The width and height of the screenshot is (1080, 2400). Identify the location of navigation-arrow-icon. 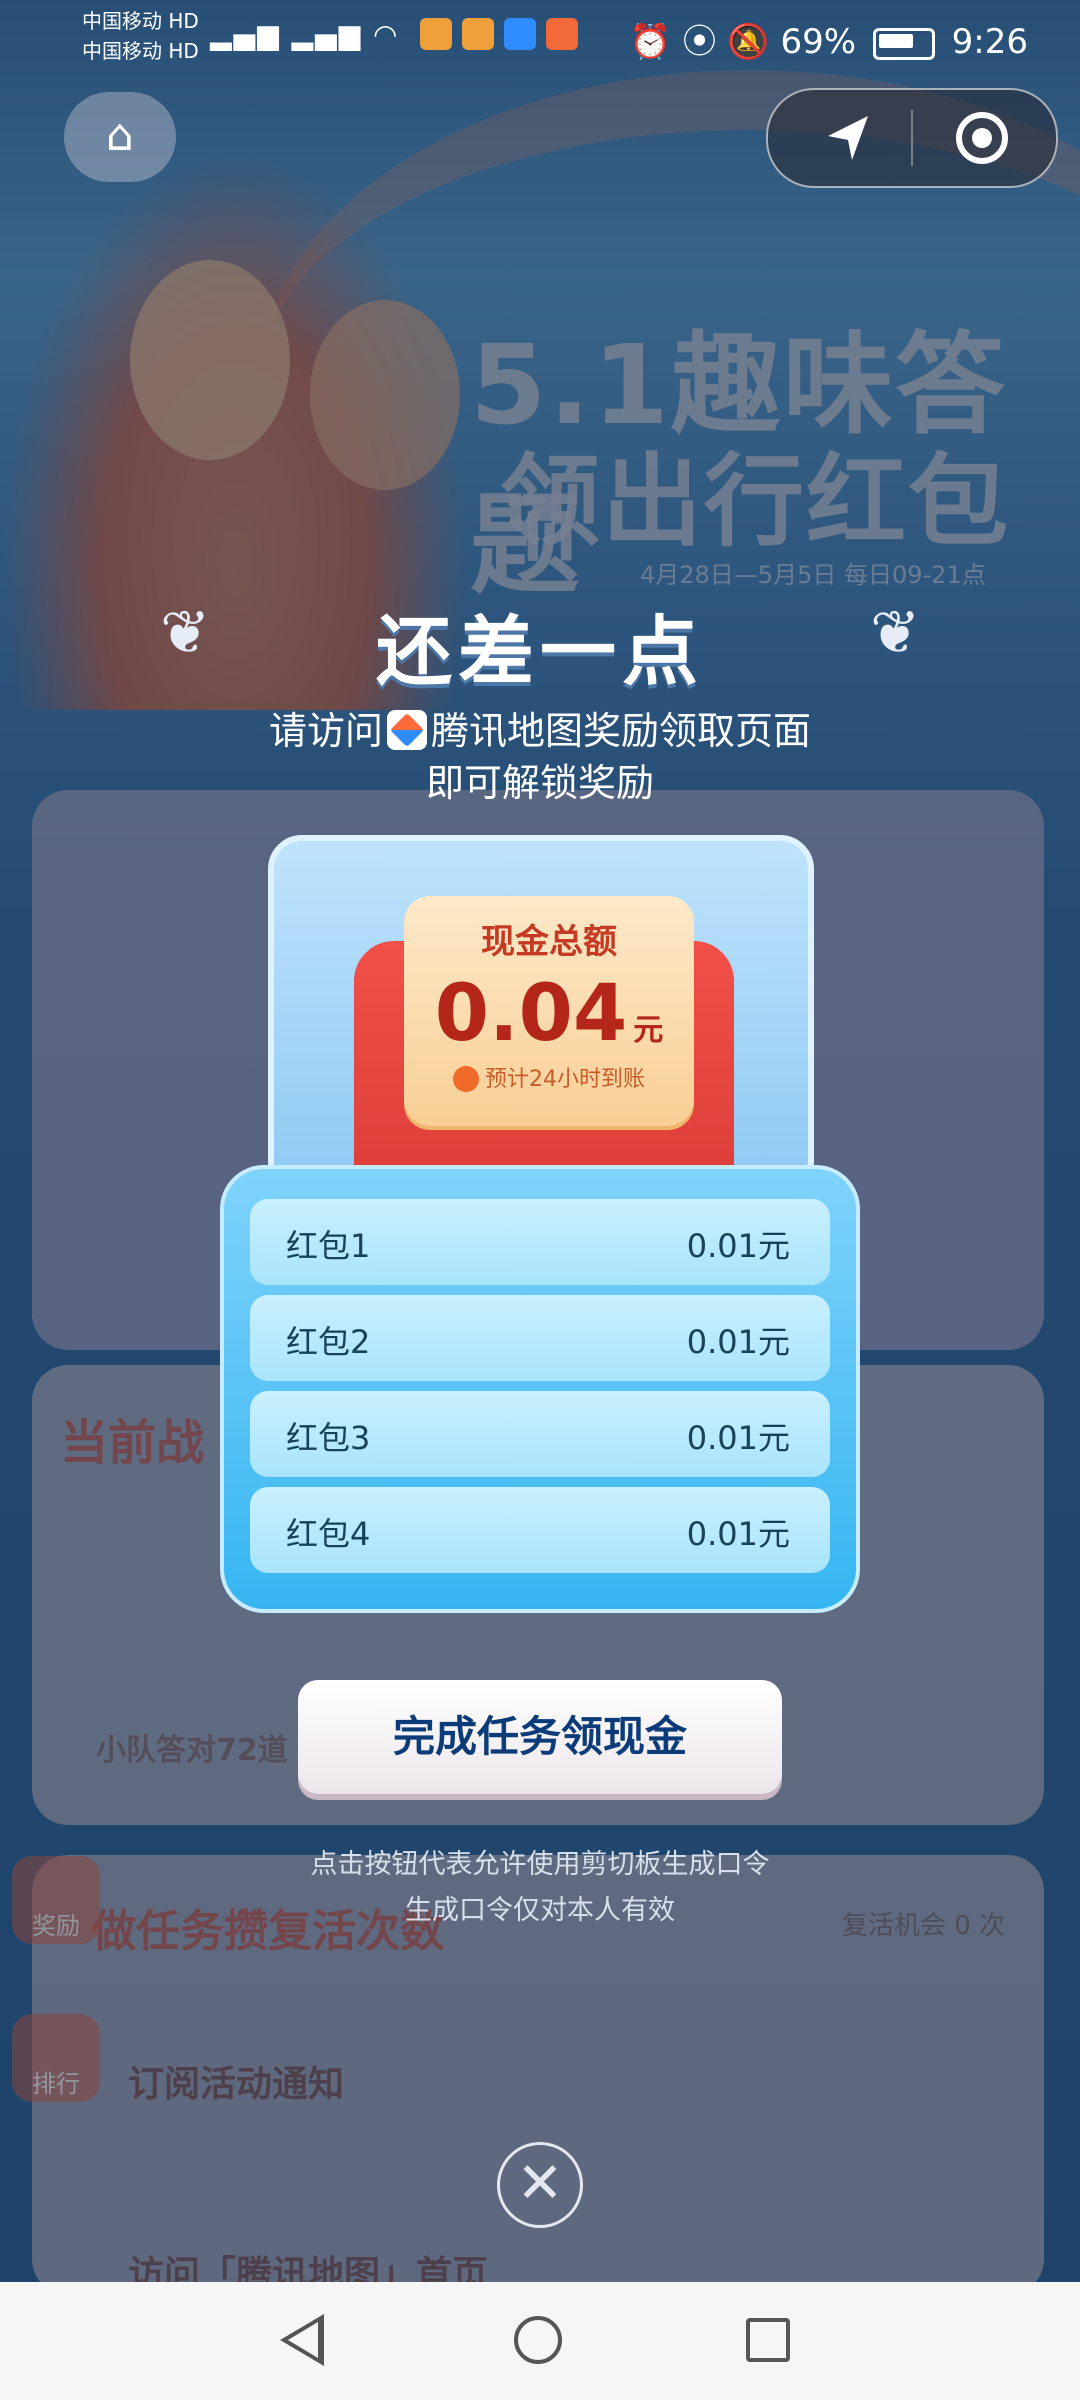
(848, 138).